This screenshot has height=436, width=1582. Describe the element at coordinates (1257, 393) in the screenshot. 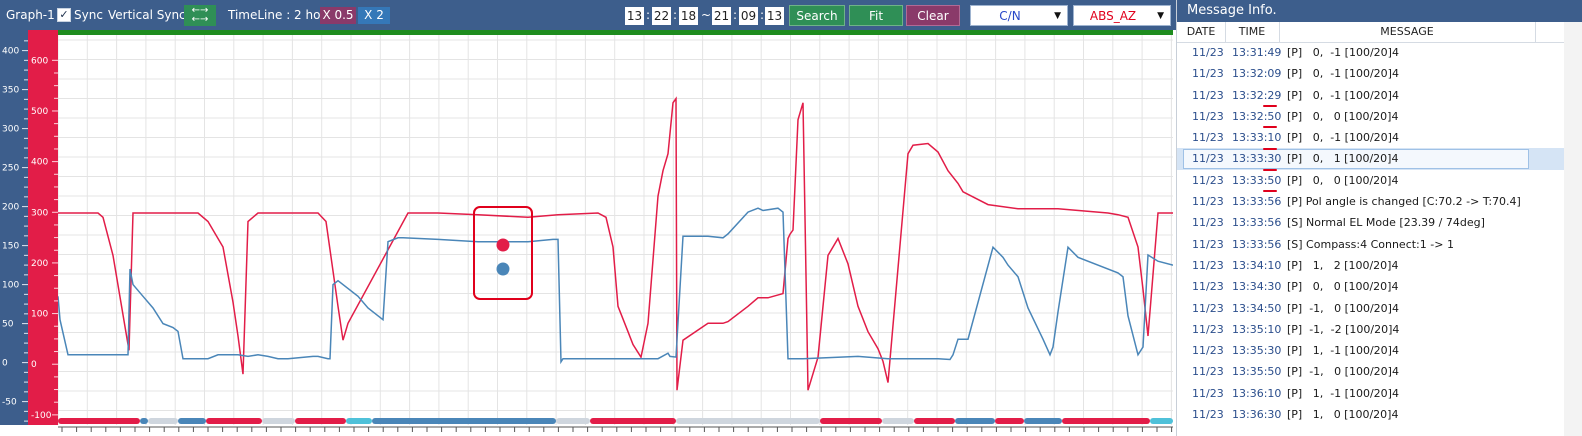

I see `row-time: 13:36:10` at that location.